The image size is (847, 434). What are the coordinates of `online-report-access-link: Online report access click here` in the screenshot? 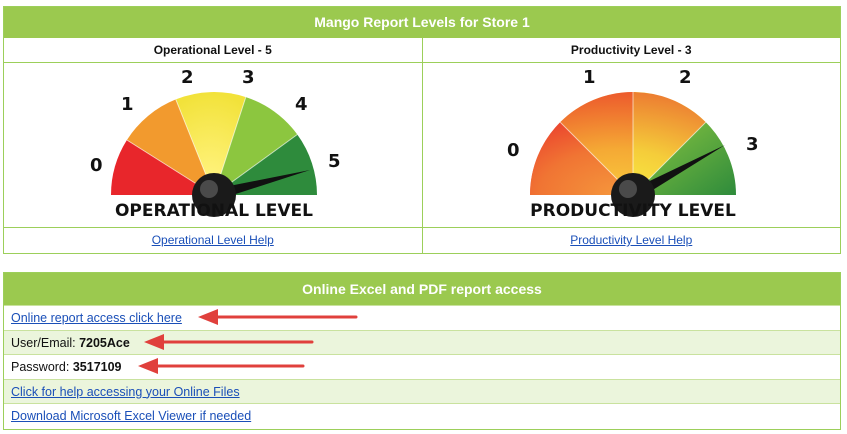 It's located at (96, 318).